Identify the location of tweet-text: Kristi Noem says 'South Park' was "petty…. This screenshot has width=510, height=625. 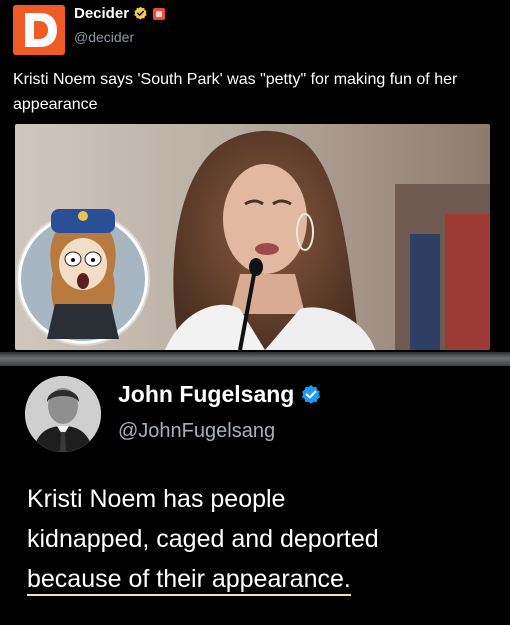
(235, 92).